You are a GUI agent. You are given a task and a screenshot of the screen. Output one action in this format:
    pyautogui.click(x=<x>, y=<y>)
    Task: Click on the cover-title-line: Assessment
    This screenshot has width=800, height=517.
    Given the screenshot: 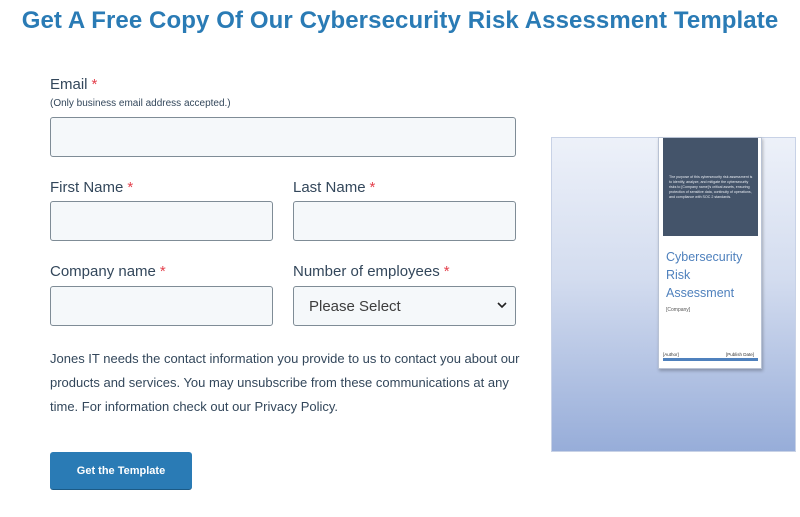 What is the action you would take?
    pyautogui.click(x=700, y=293)
    